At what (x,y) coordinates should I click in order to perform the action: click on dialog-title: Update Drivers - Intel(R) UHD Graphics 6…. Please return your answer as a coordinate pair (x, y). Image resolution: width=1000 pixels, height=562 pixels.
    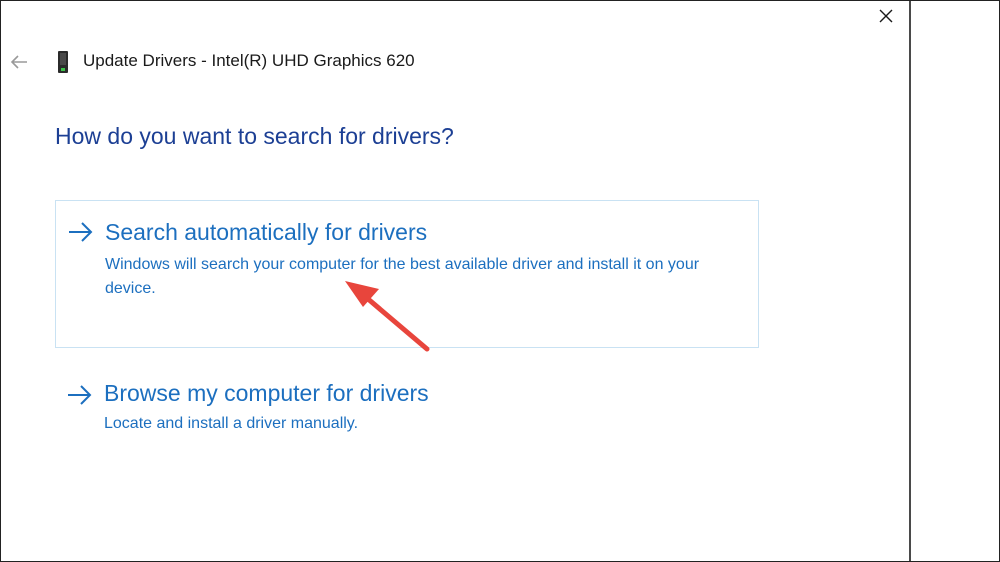
    Looking at the image, I should click on (249, 60).